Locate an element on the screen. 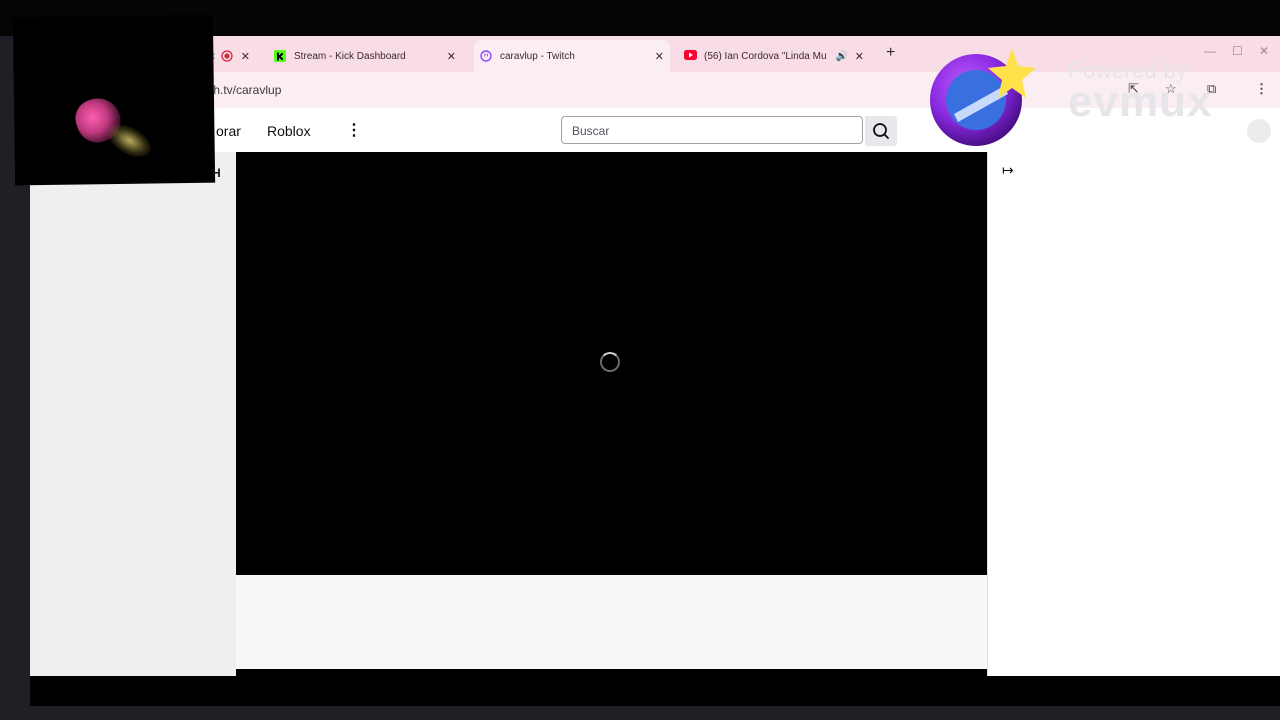  maximize-icon: ☐ is located at coordinates (1237, 51).